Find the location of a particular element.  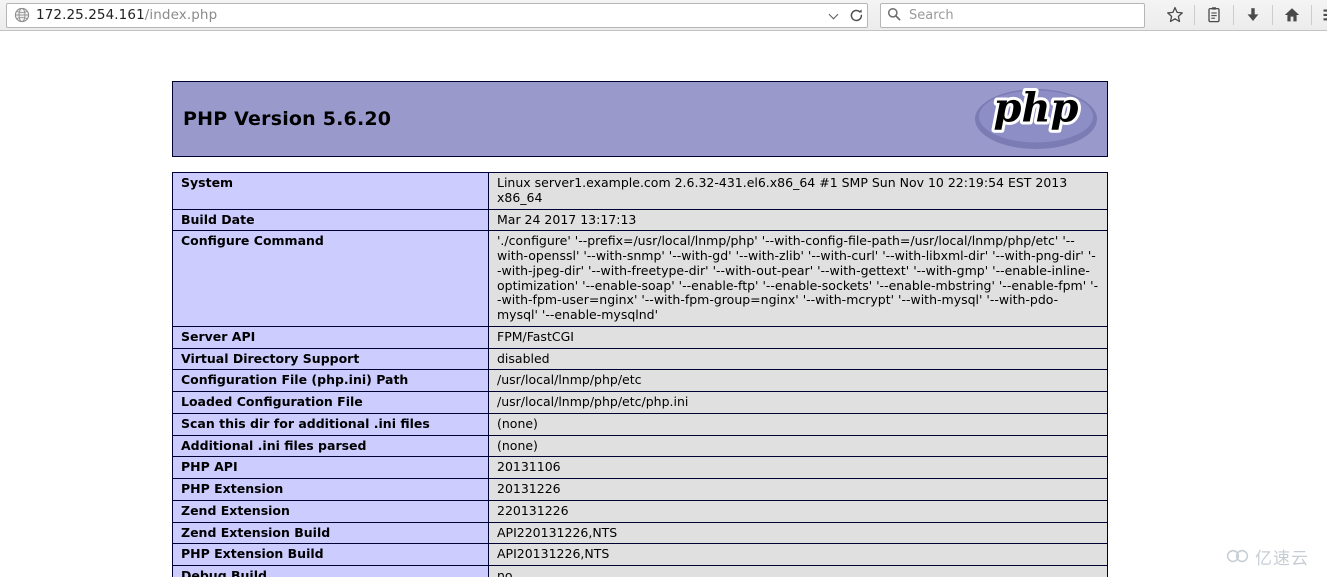

row-value: API20131226,NTS is located at coordinates (798, 554).